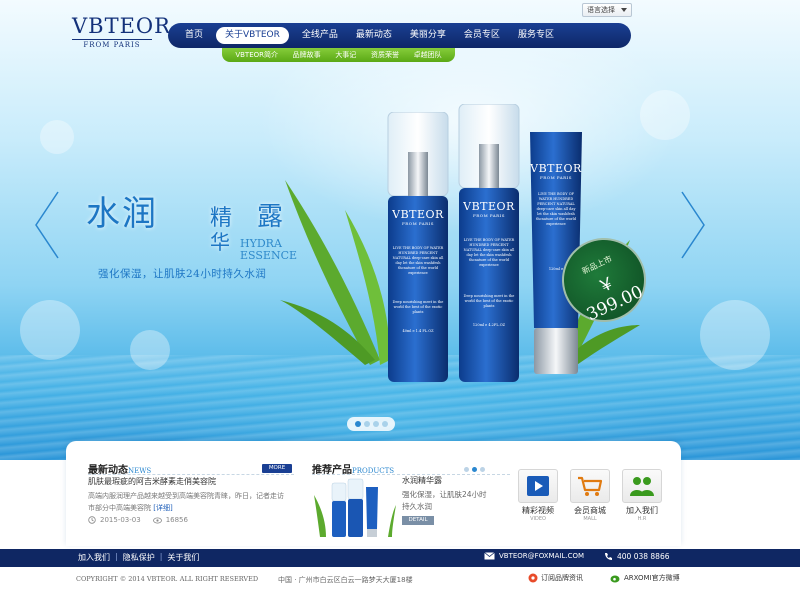  What do you see at coordinates (140, 471) in the screenshot?
I see `news-title-en: NEWS` at bounding box center [140, 471].